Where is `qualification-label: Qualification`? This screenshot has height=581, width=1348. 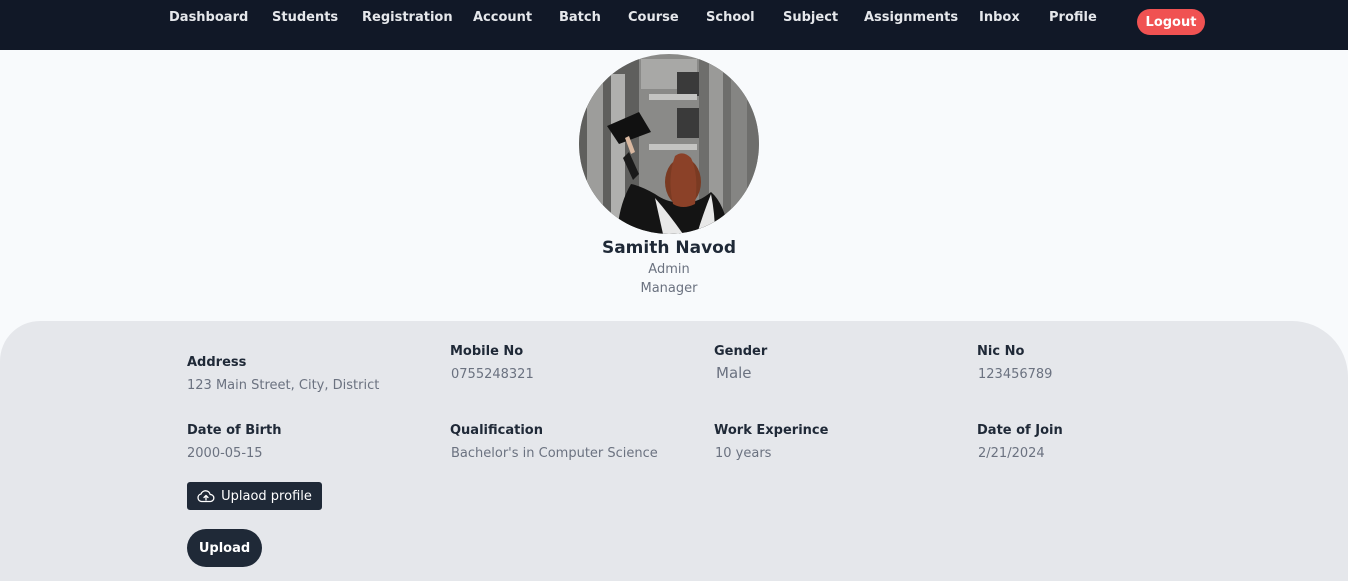 qualification-label: Qualification is located at coordinates (496, 430).